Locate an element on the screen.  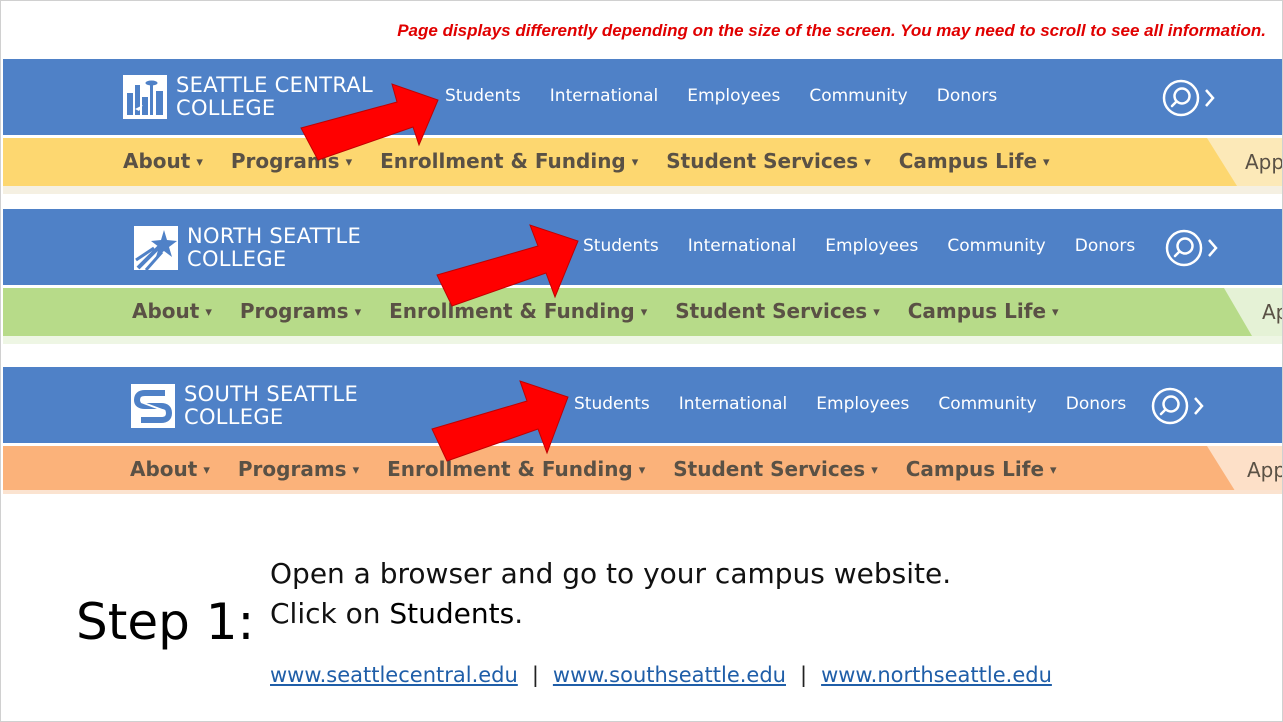
apply-tab: Ap is located at coordinates (1253, 312).